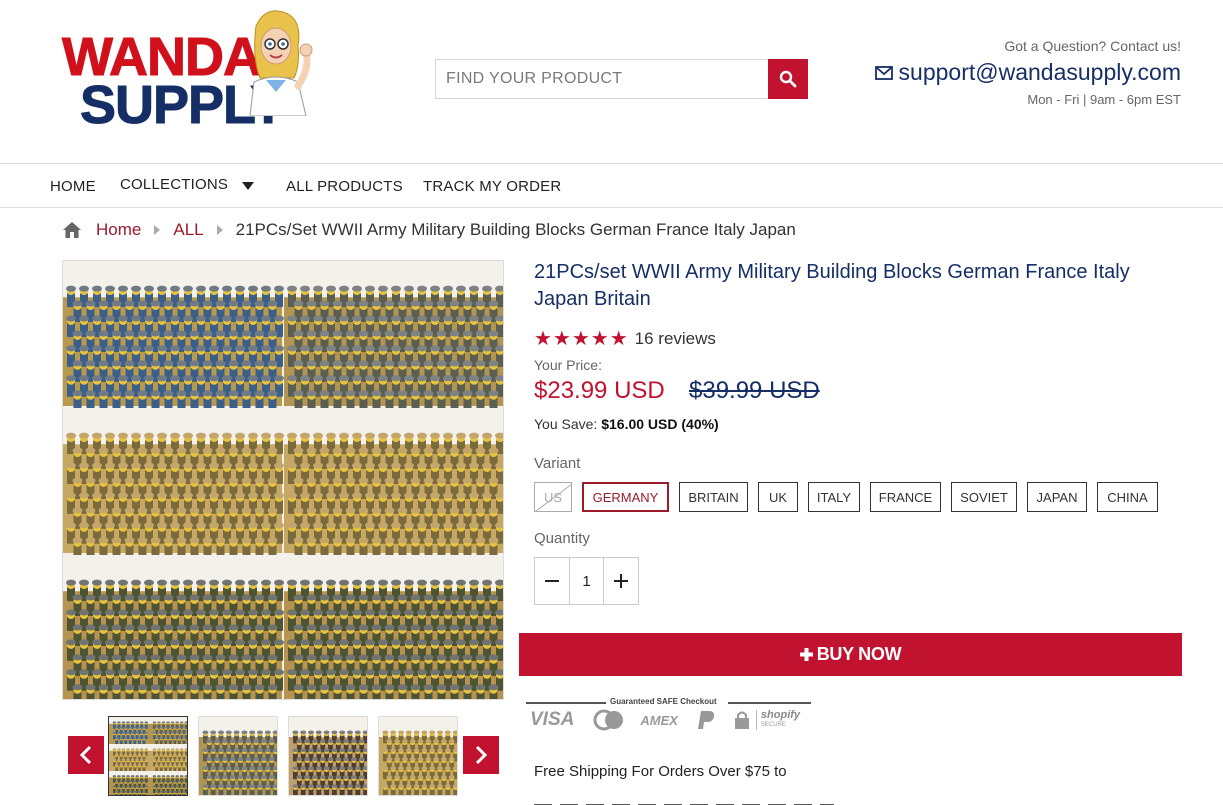 This screenshot has width=1223, height=805. I want to click on thumbnail-next-button, so click(481, 755).